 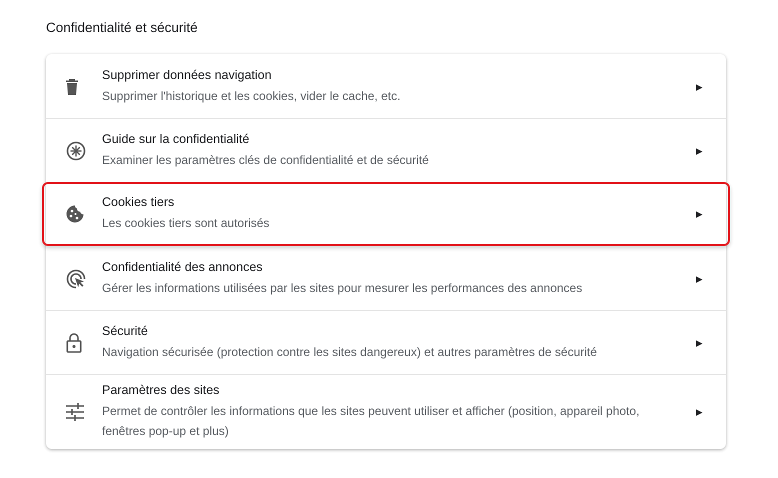 What do you see at coordinates (125, 331) in the screenshot?
I see `row-title: Sécurité` at bounding box center [125, 331].